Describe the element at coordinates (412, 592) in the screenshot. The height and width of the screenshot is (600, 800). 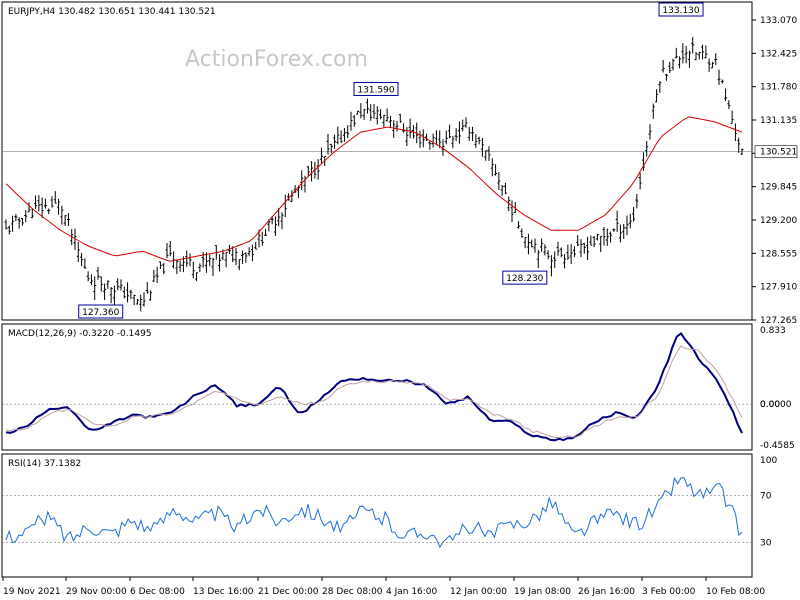
I see `time-axis-label: 4 Jan 16:00` at that location.